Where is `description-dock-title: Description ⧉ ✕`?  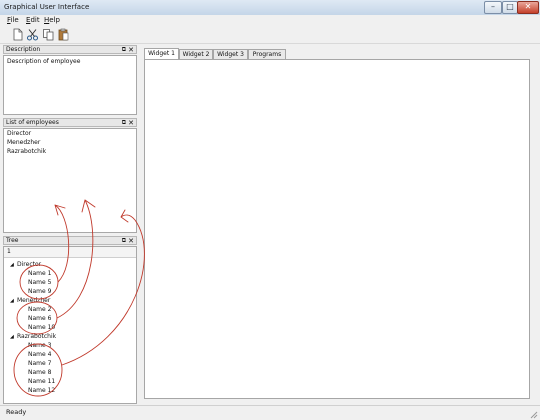
description-dock-title: Description ⧉ ✕ is located at coordinates (70, 49).